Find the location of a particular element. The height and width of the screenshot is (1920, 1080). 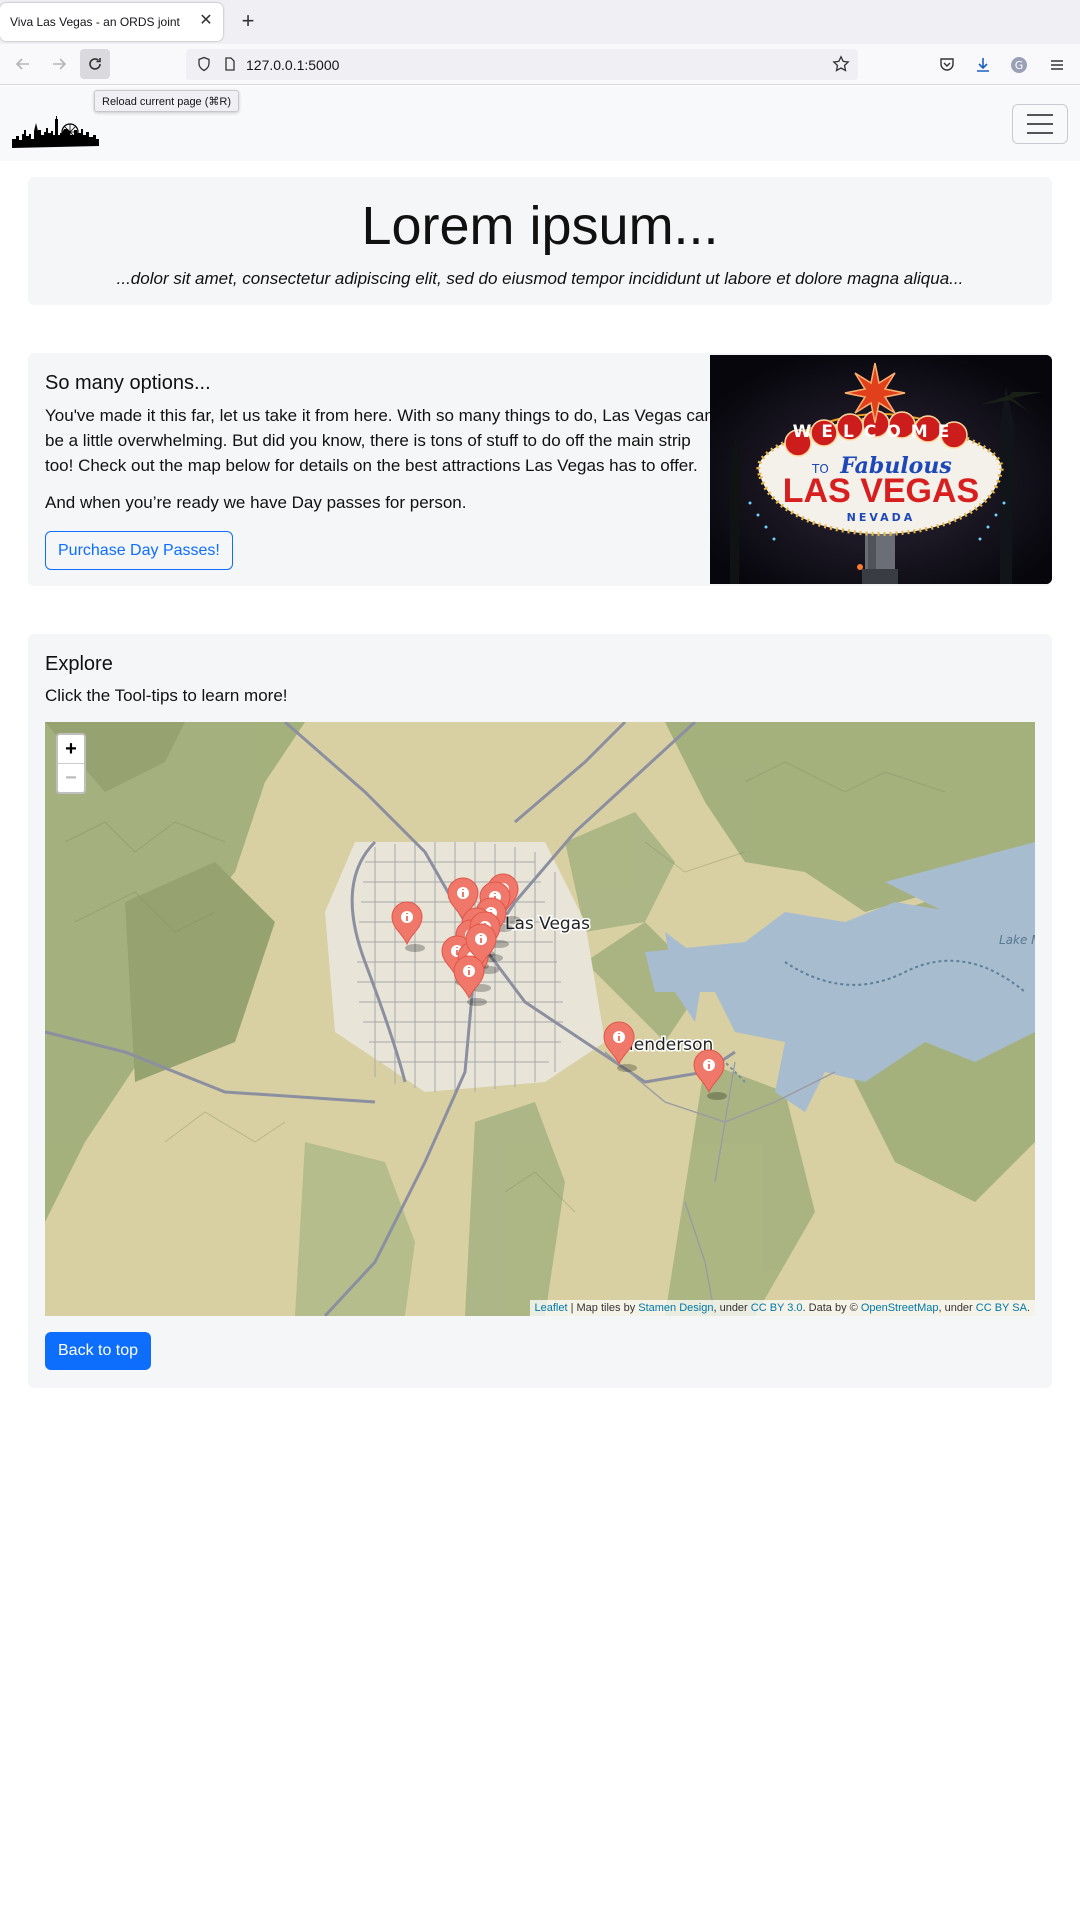

attribution-text: | Map tiles by is located at coordinates (603, 1308).